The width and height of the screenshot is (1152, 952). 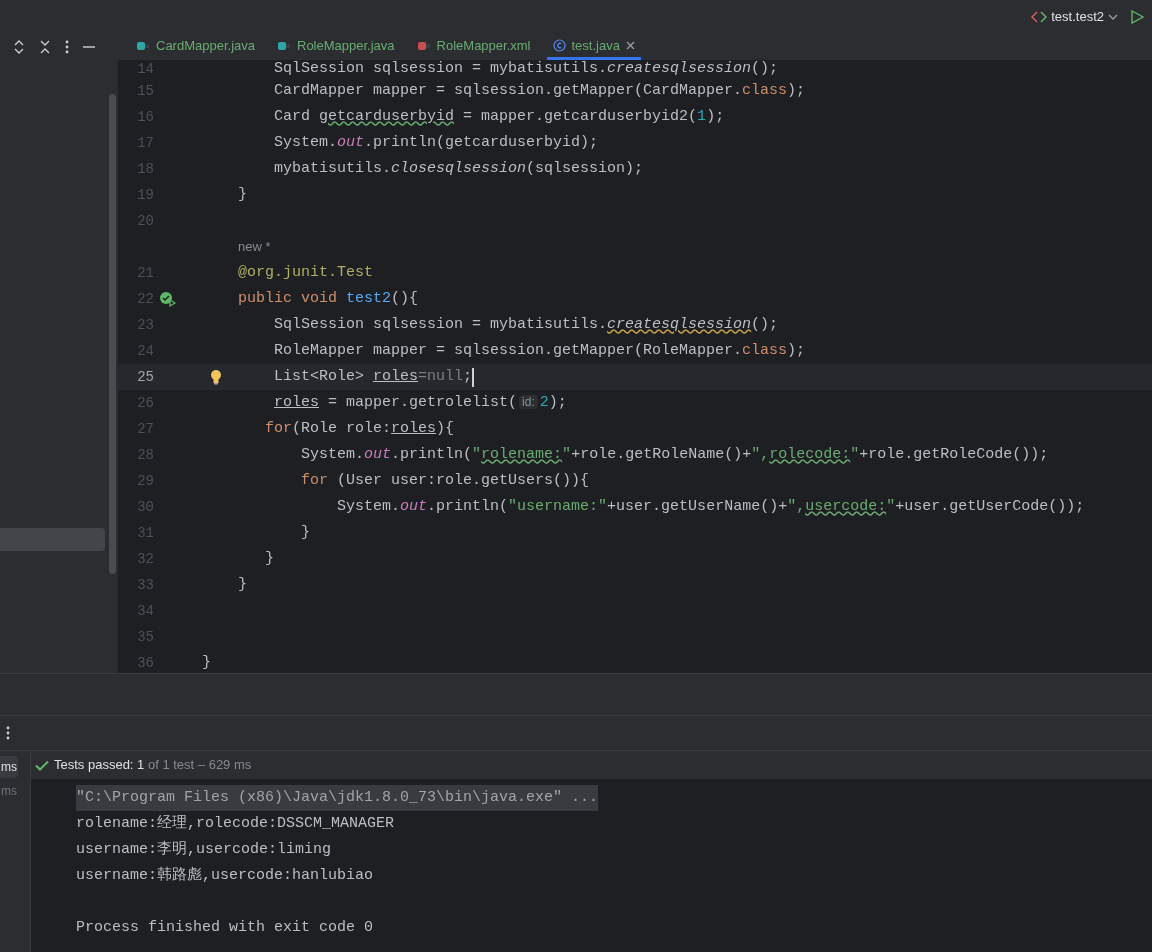 What do you see at coordinates (153, 765) in the screenshot?
I see `test-status: Tests passed: 1 of 1 test – 629 ms` at bounding box center [153, 765].